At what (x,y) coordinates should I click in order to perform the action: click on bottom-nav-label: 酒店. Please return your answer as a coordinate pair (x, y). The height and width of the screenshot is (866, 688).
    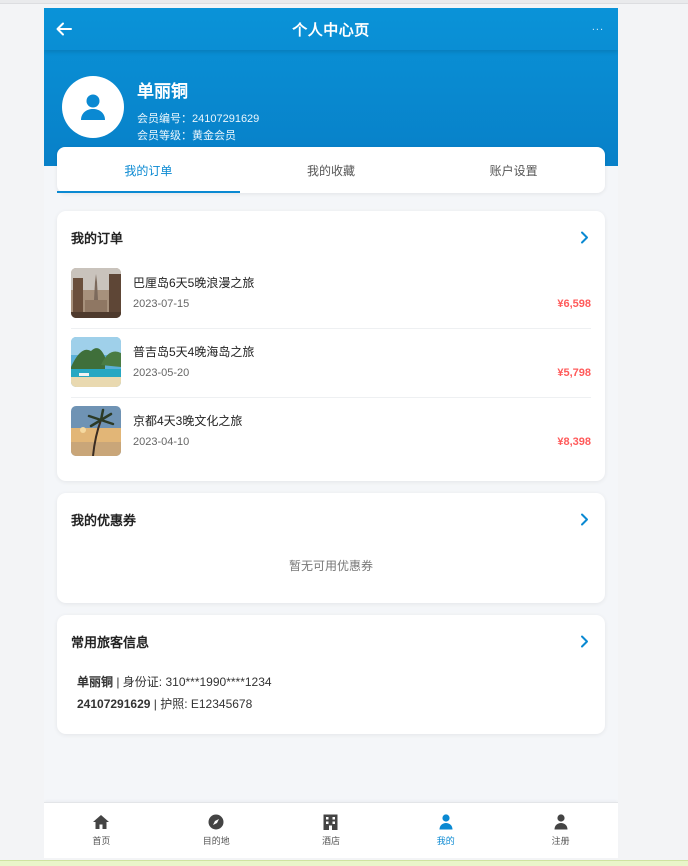
    Looking at the image, I should click on (330, 841).